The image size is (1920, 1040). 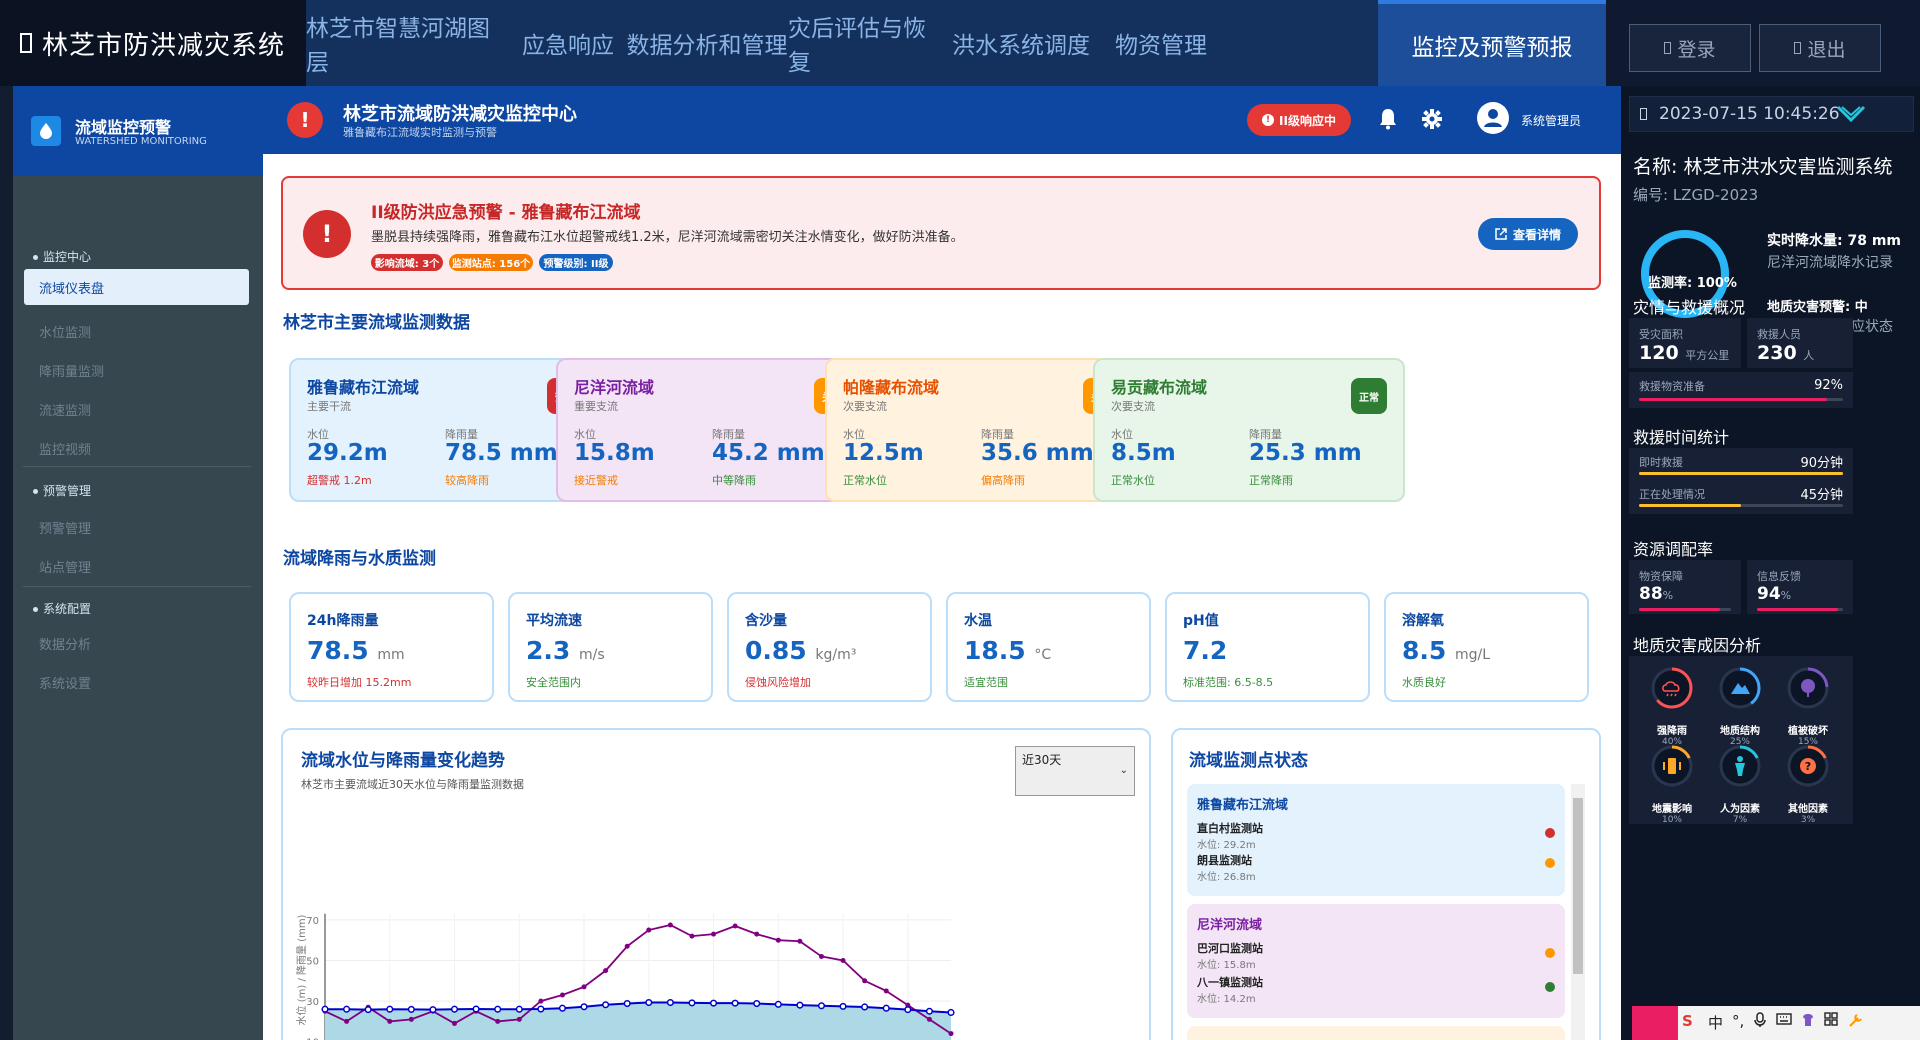 I want to click on param-card-temperature: 水温 18.5 °C 适宜范围, so click(x=1048, y=647).